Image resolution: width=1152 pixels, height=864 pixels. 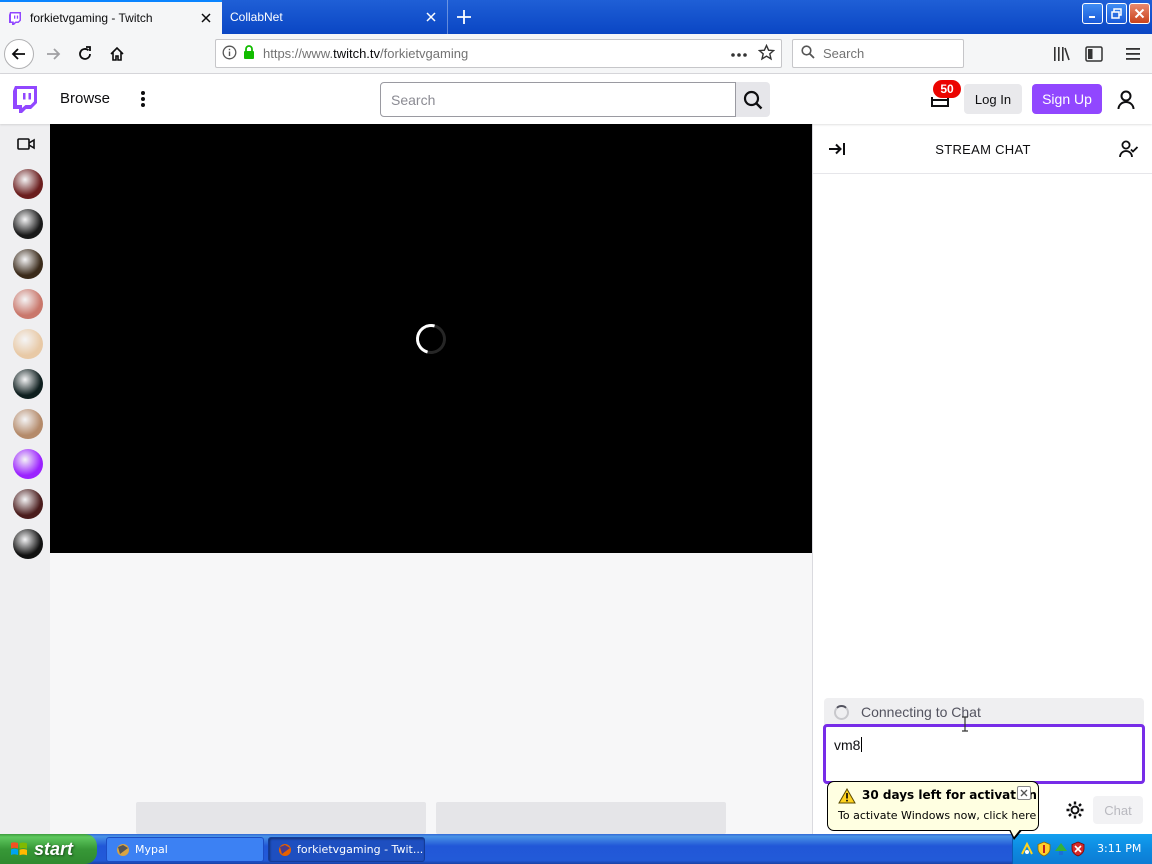 I want to click on twitch-favicon-icon, so click(x=15, y=18).